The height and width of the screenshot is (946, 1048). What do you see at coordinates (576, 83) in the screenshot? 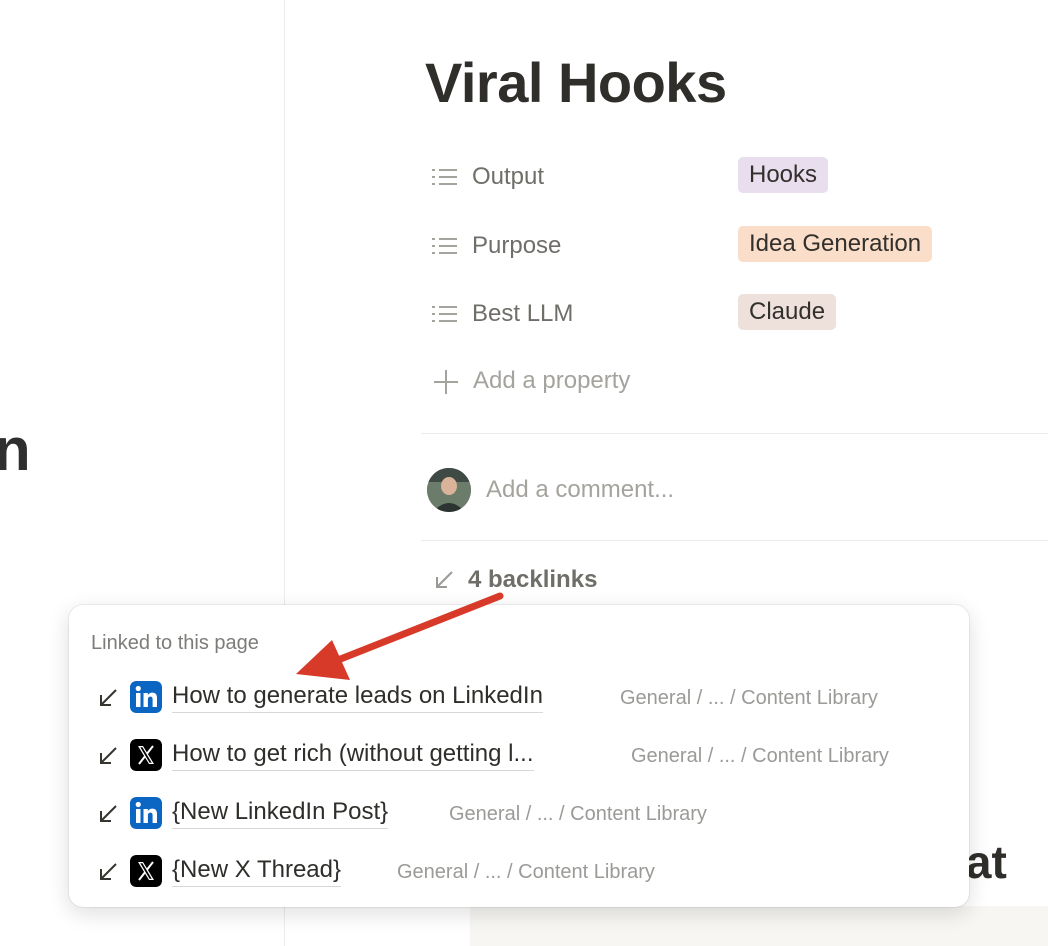
I see `page-title: Viral Hooks` at bounding box center [576, 83].